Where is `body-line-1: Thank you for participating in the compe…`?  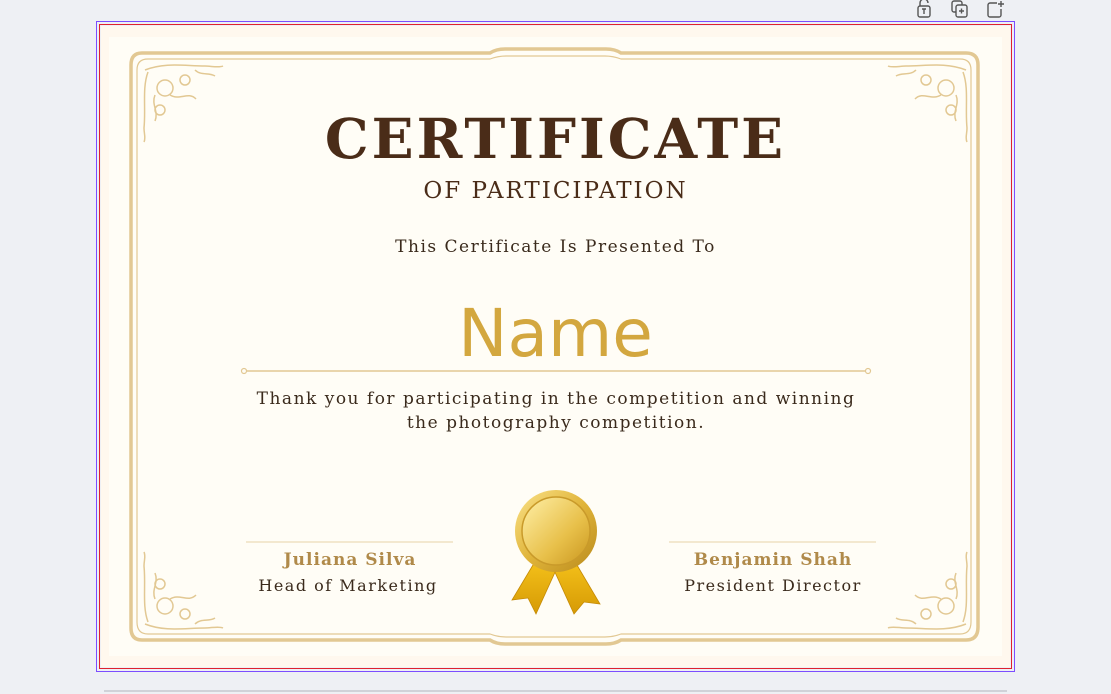
body-line-1: Thank you for participating in the compe… is located at coordinates (556, 399).